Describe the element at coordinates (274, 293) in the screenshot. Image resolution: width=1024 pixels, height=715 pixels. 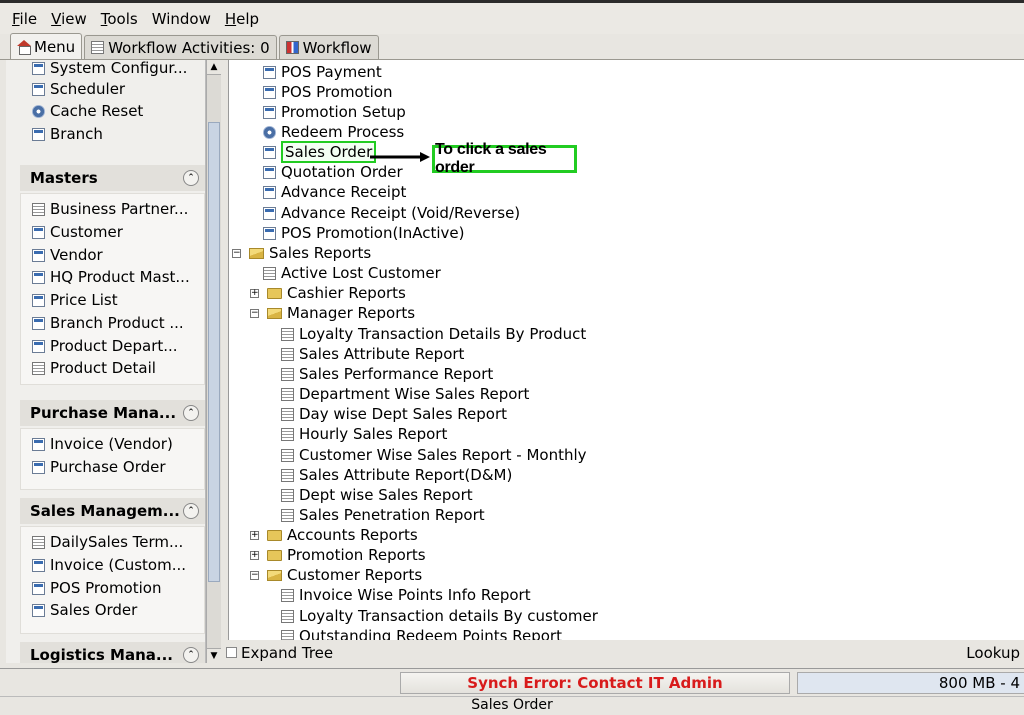
I see `folder-icon` at that location.